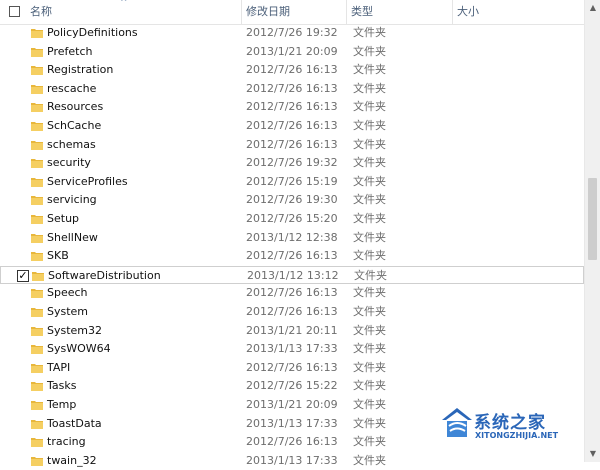 The width and height of the screenshot is (600, 470). What do you see at coordinates (592, 219) in the screenshot?
I see `scrollbar-thumb` at bounding box center [592, 219].